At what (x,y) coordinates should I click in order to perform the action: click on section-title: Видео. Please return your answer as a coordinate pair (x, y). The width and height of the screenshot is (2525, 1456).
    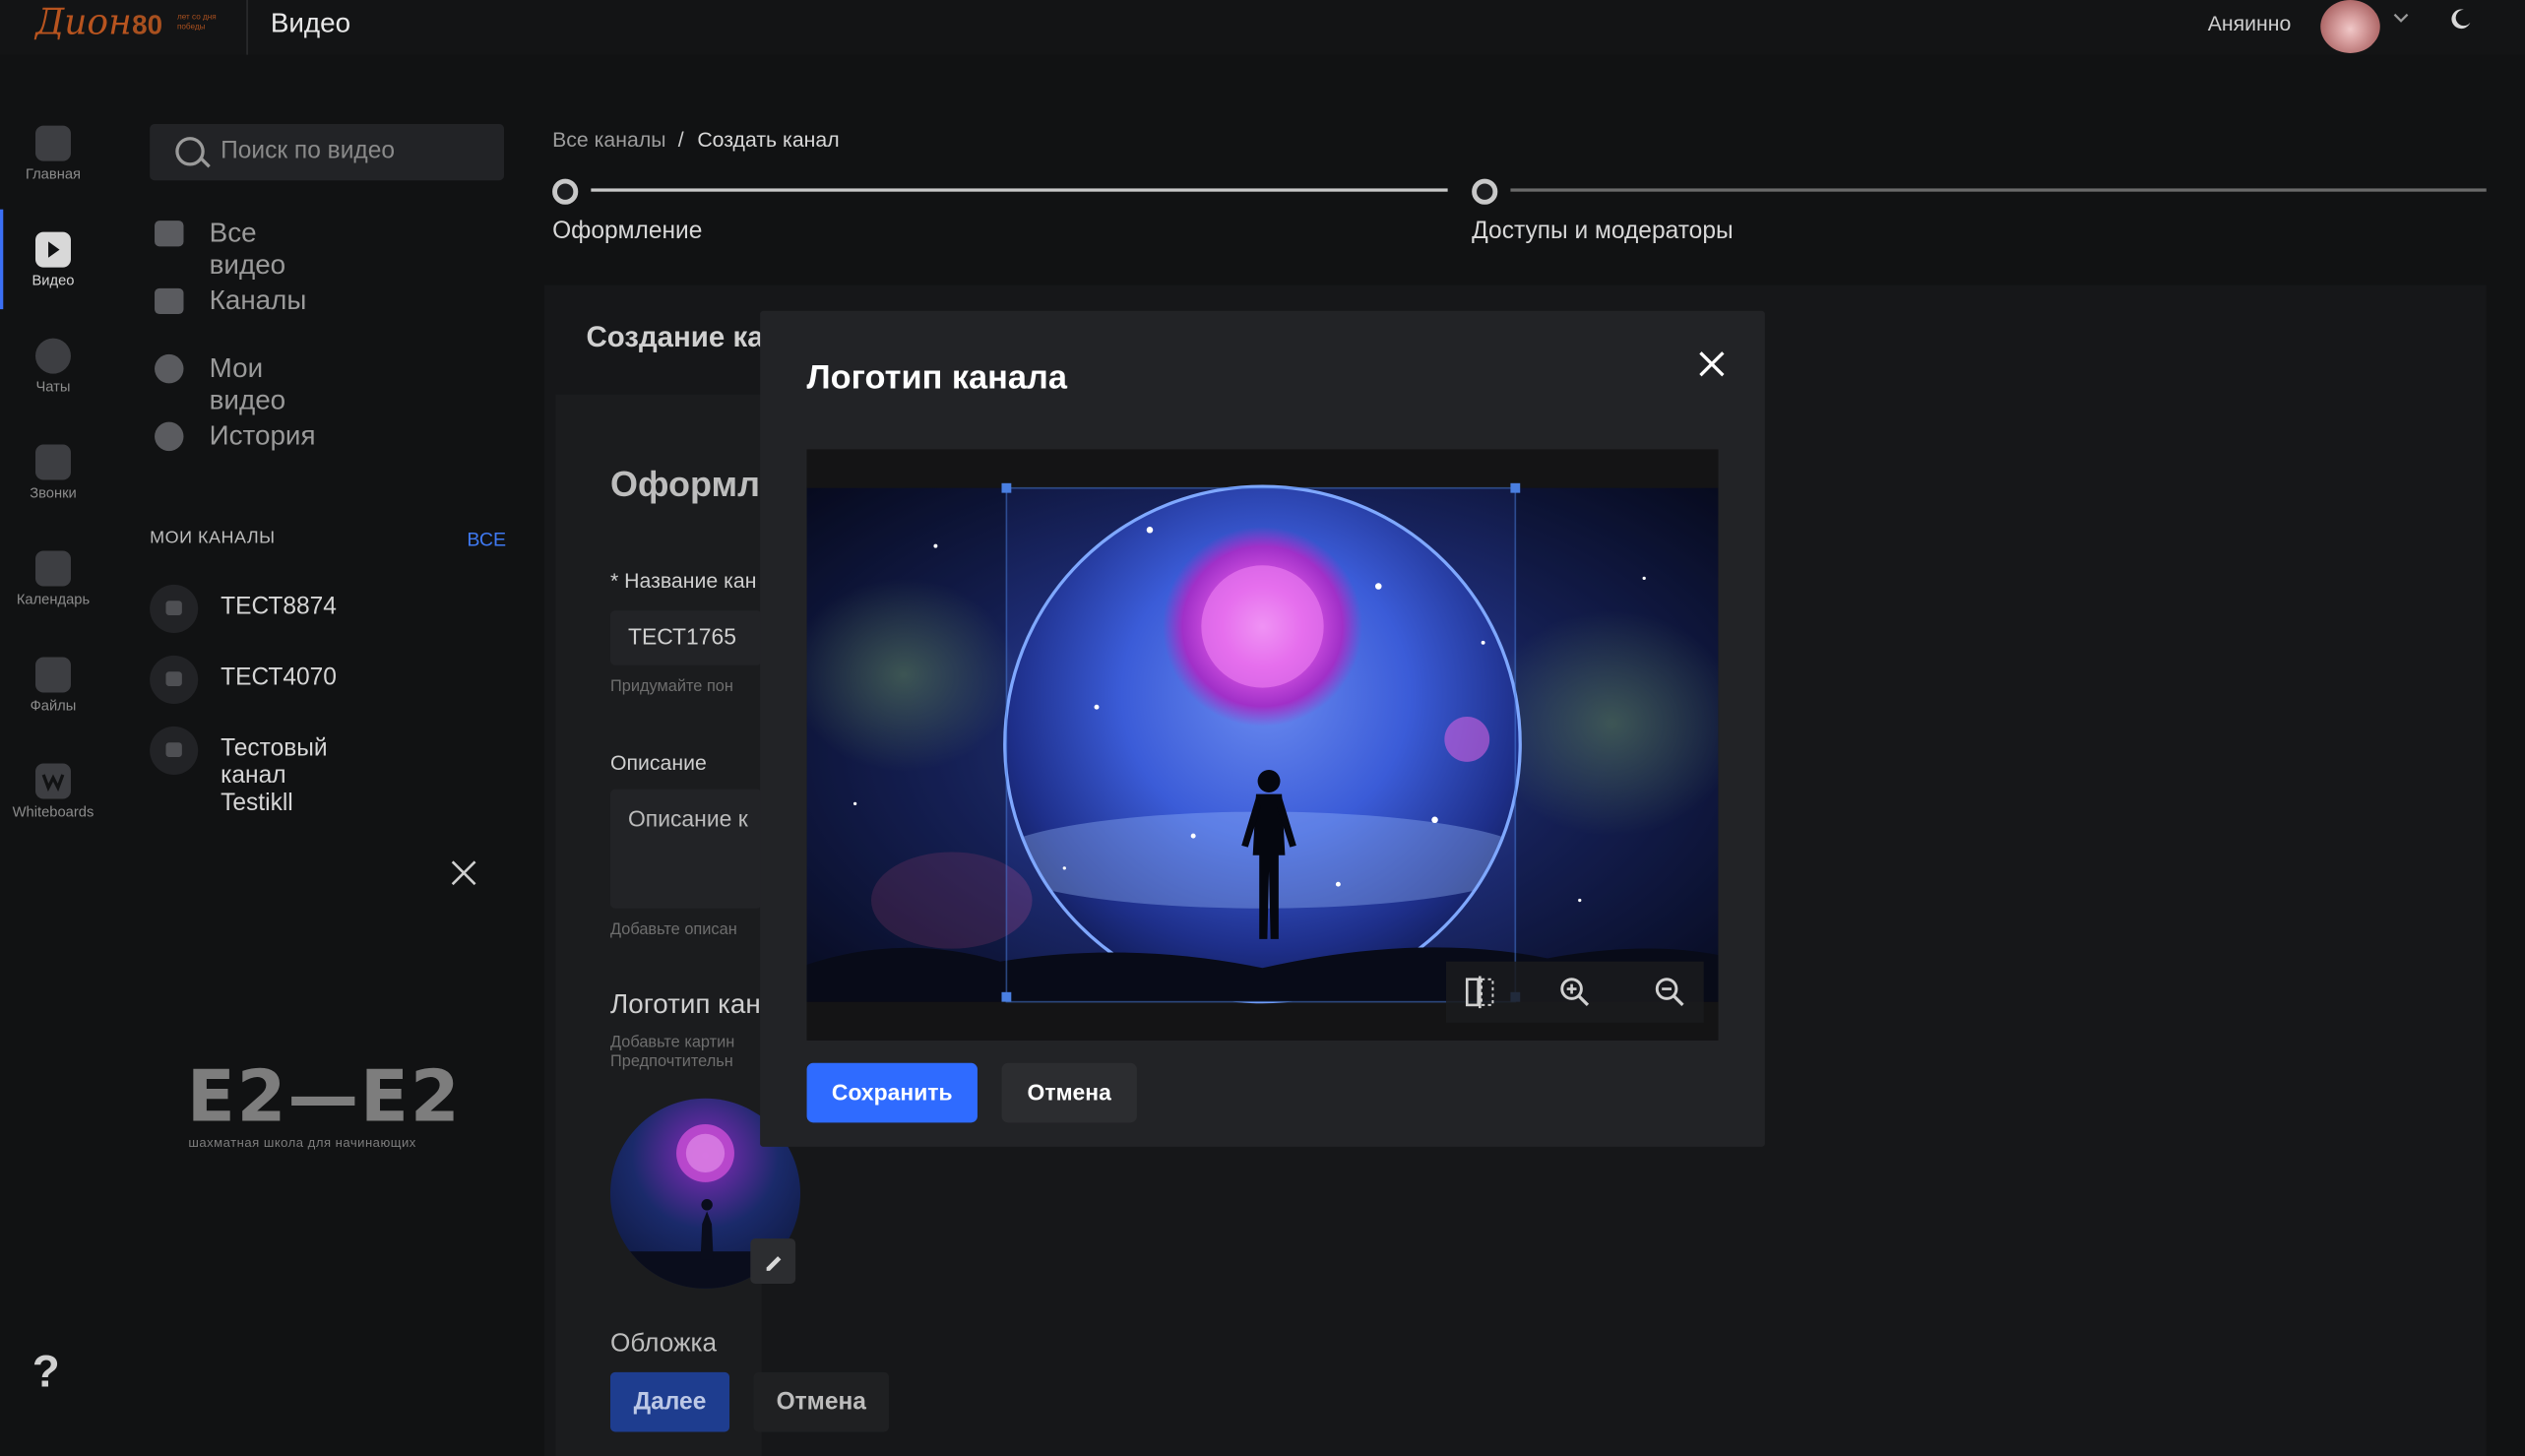
    Looking at the image, I should click on (310, 23).